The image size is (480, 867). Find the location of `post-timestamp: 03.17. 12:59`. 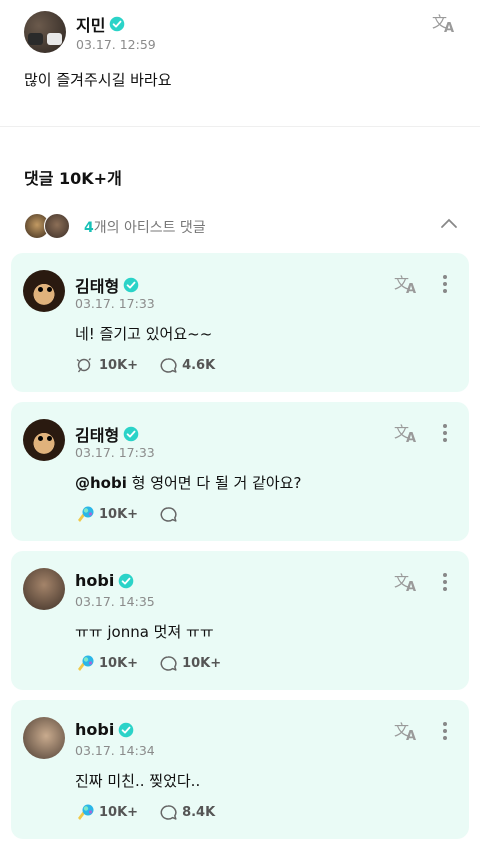

post-timestamp: 03.17. 12:59 is located at coordinates (116, 44).